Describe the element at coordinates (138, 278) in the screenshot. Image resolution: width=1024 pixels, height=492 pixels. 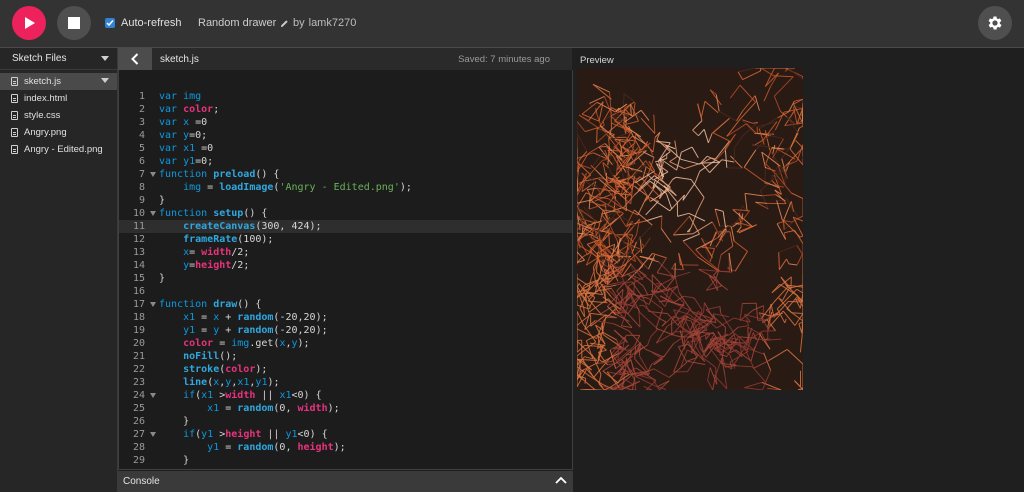
I see `line-number: 15` at that location.